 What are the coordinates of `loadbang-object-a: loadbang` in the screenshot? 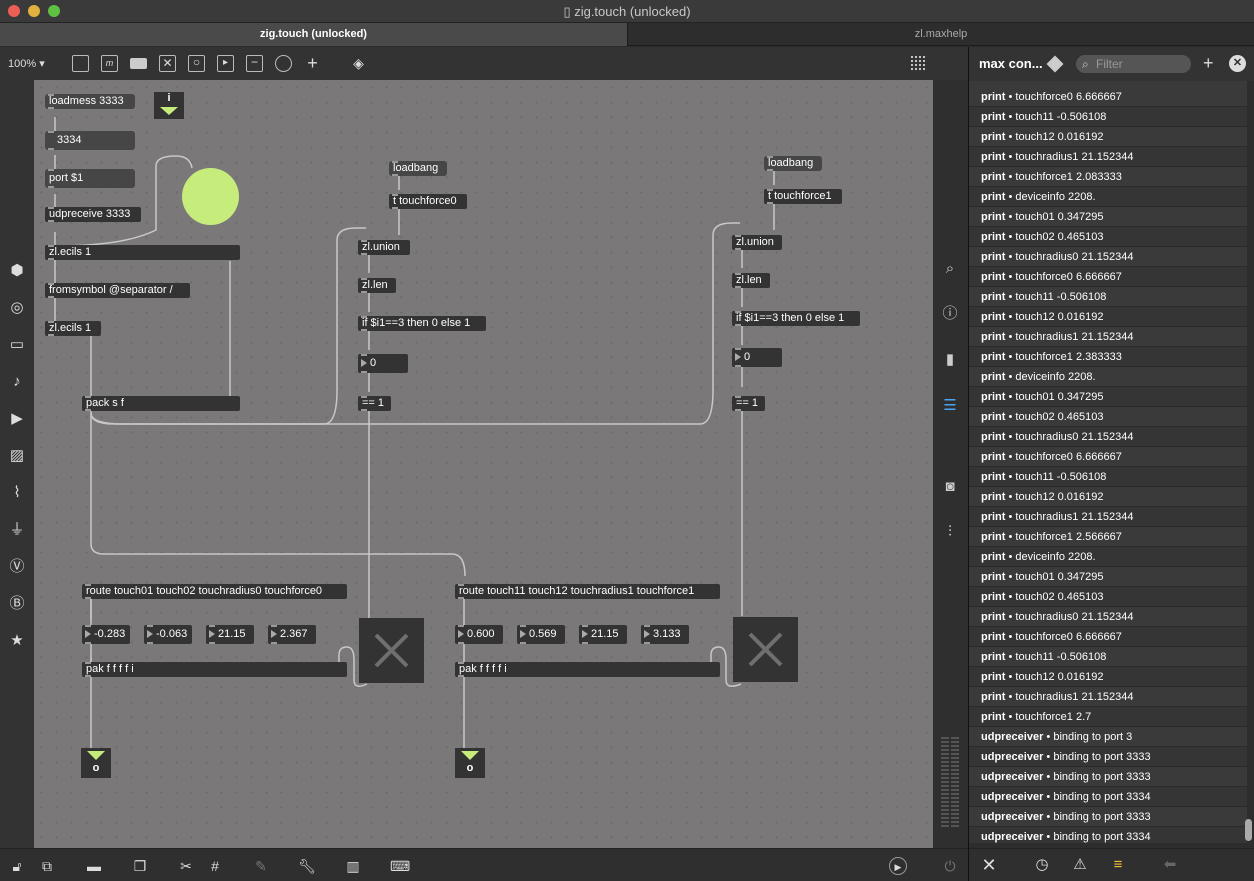 It's located at (418, 168).